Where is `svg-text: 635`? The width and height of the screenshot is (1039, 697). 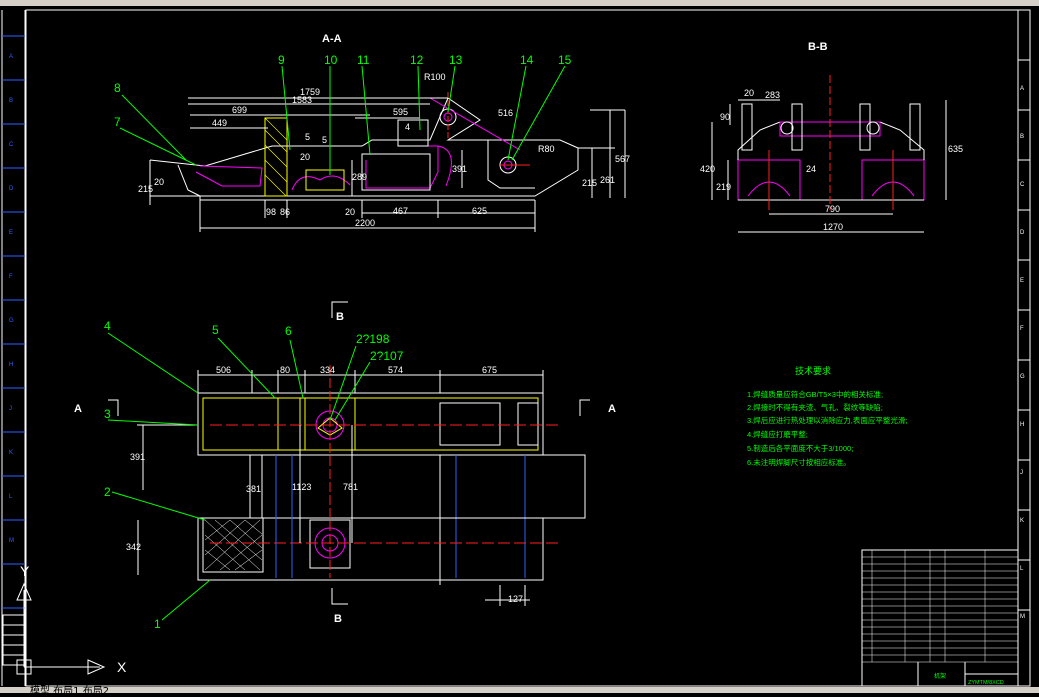
svg-text: 635 is located at coordinates (955, 149).